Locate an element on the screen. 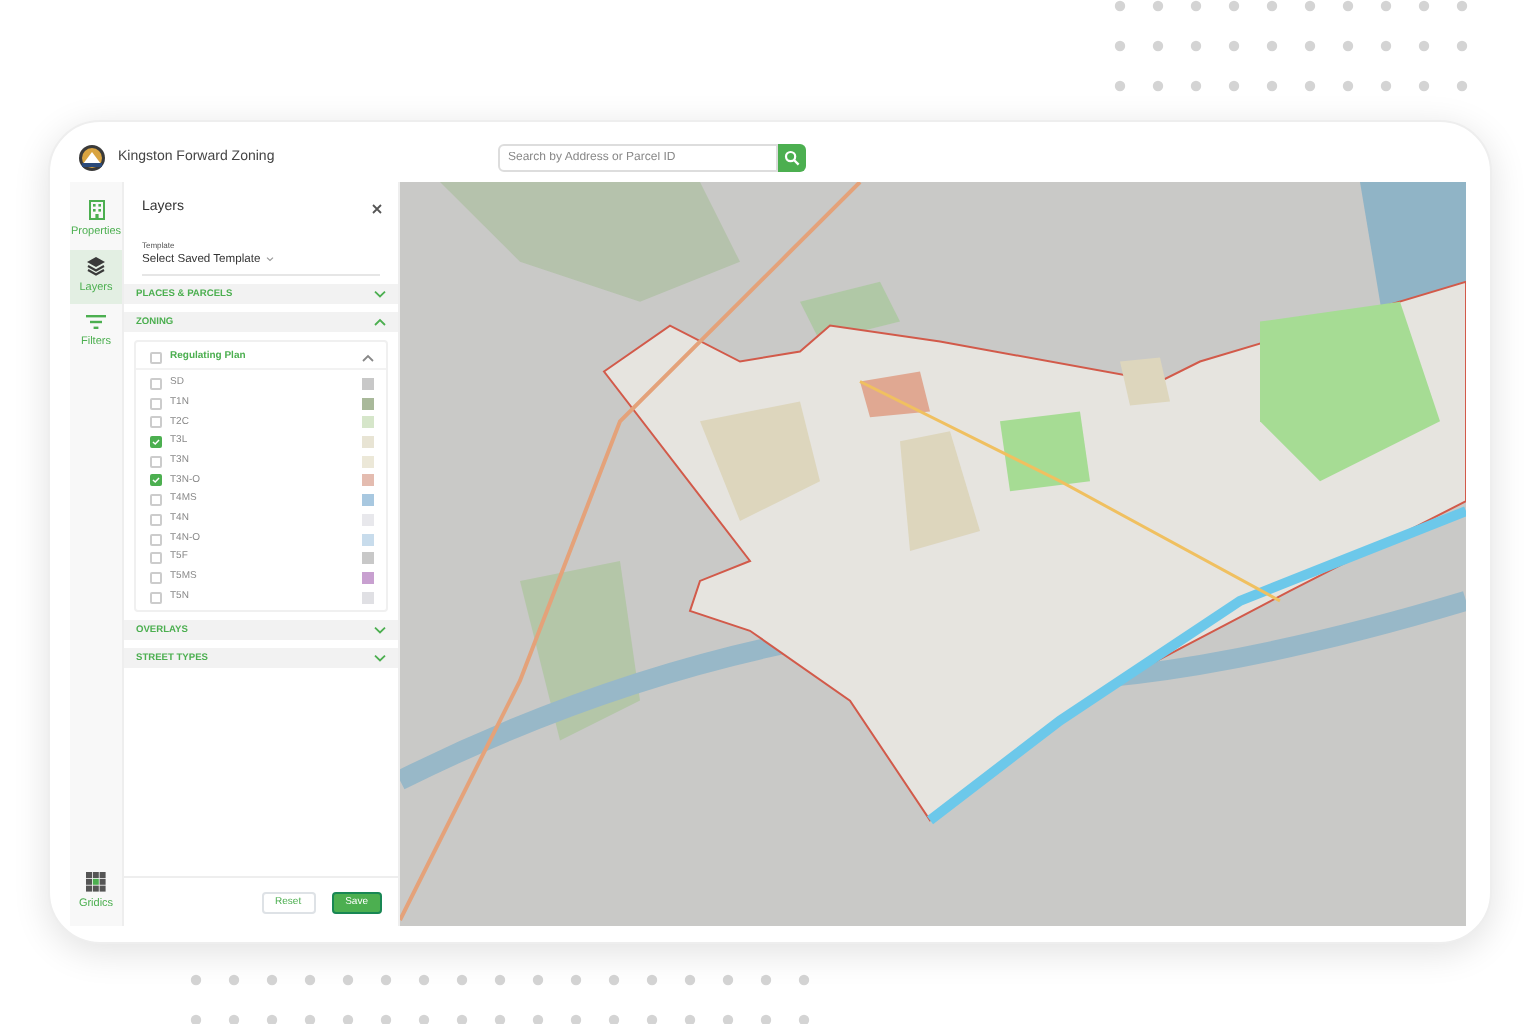  grid-icon is located at coordinates (96, 881).